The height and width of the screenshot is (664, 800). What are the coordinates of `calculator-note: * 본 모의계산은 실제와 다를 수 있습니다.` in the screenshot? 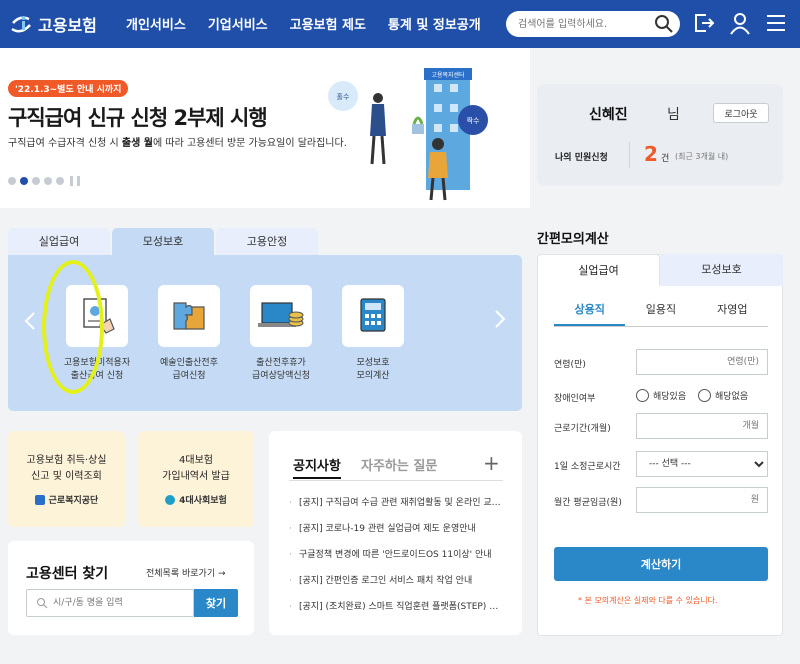 It's located at (648, 600).